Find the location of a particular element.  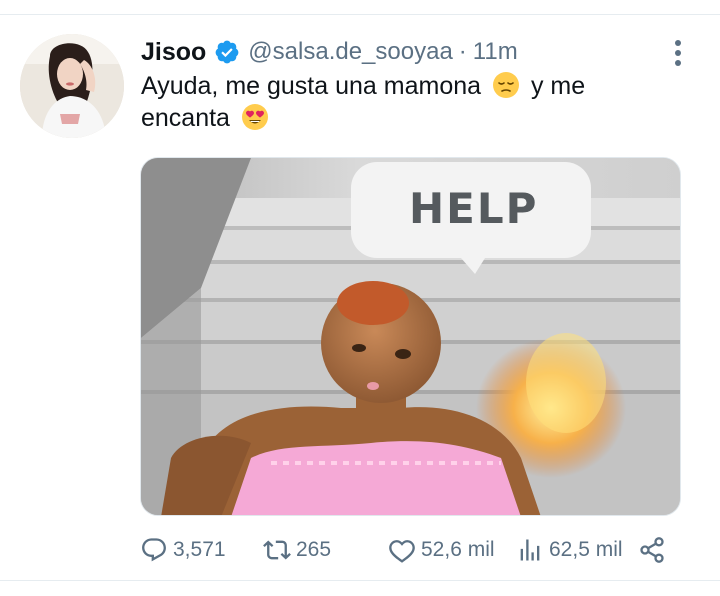

tweet-actions: 3,571 265 52,6 mil 62,5 mil is located at coordinates (410, 550).